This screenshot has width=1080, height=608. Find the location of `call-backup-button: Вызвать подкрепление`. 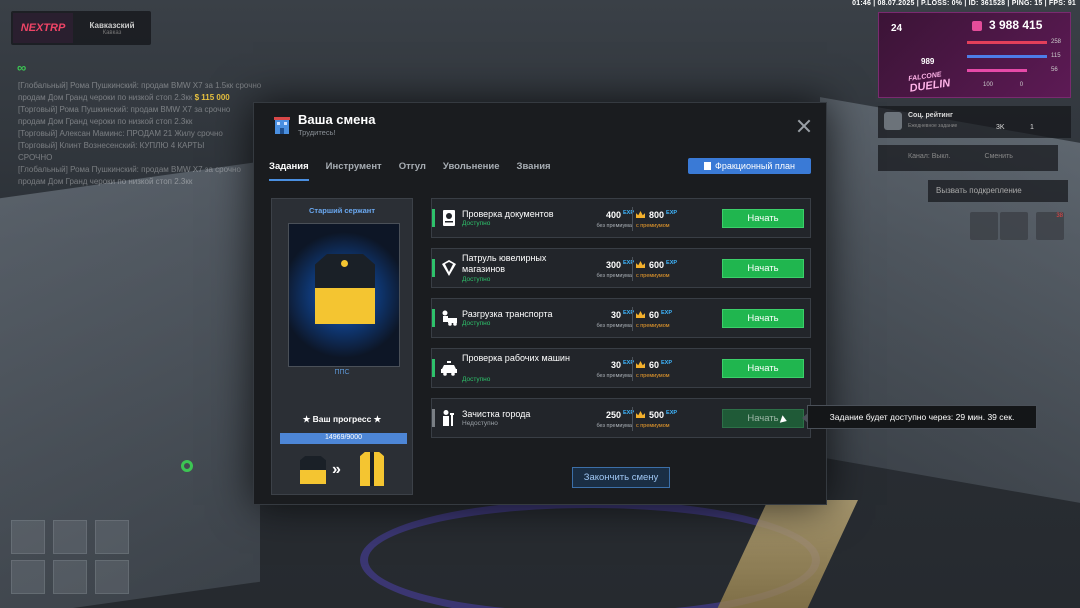

call-backup-button: Вызвать подкрепление is located at coordinates (998, 191).